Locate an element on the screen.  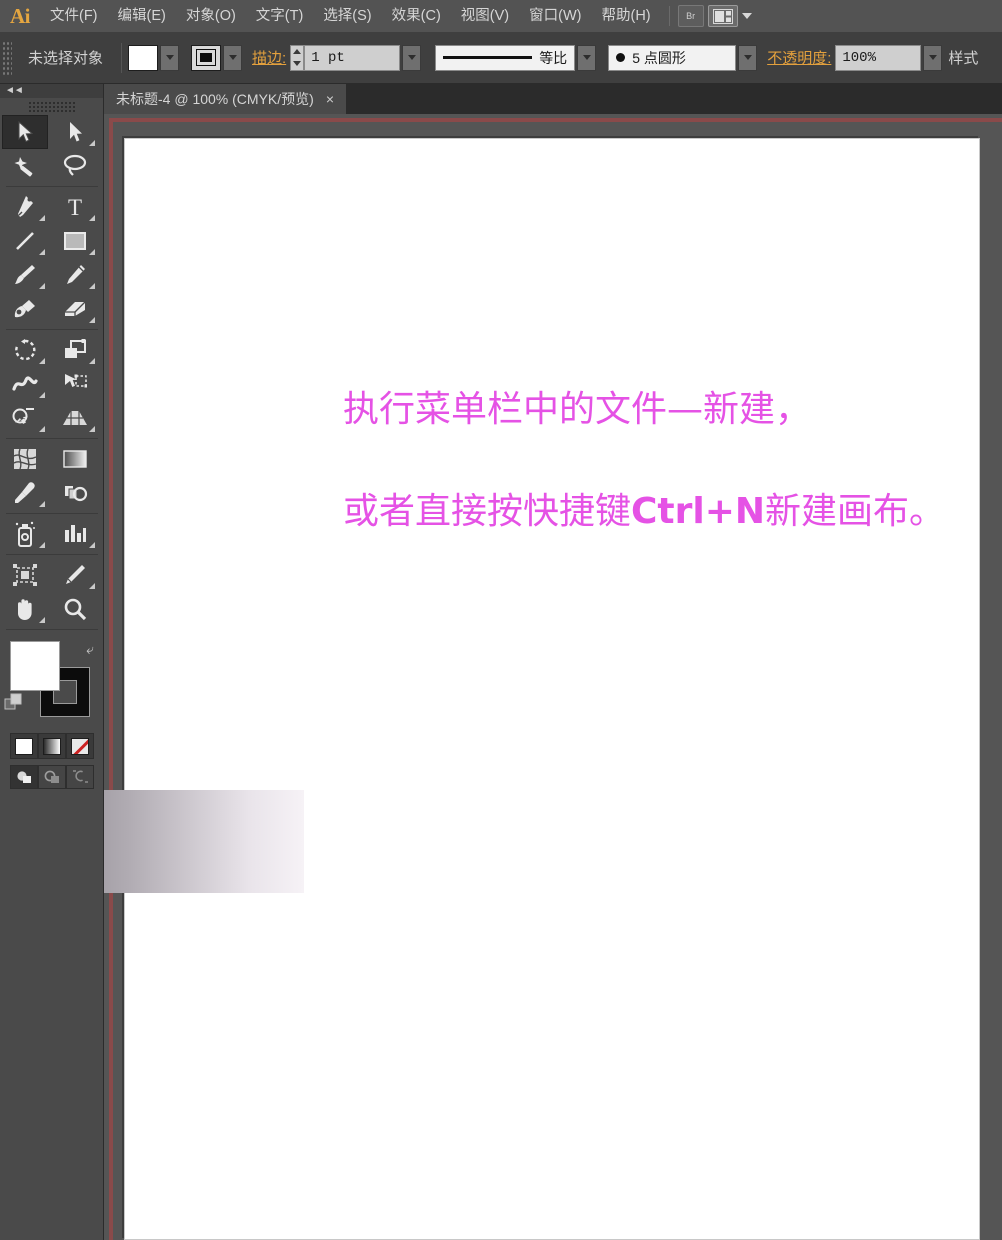
stepper-up-icon is located at coordinates (297, 51).